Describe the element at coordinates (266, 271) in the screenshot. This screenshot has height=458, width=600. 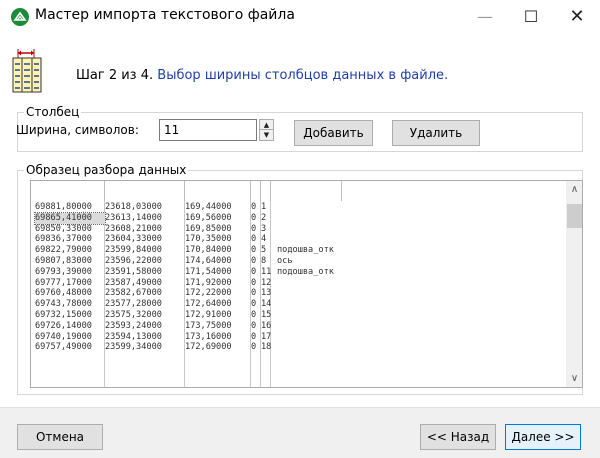
I see `preview-cell: 11` at that location.